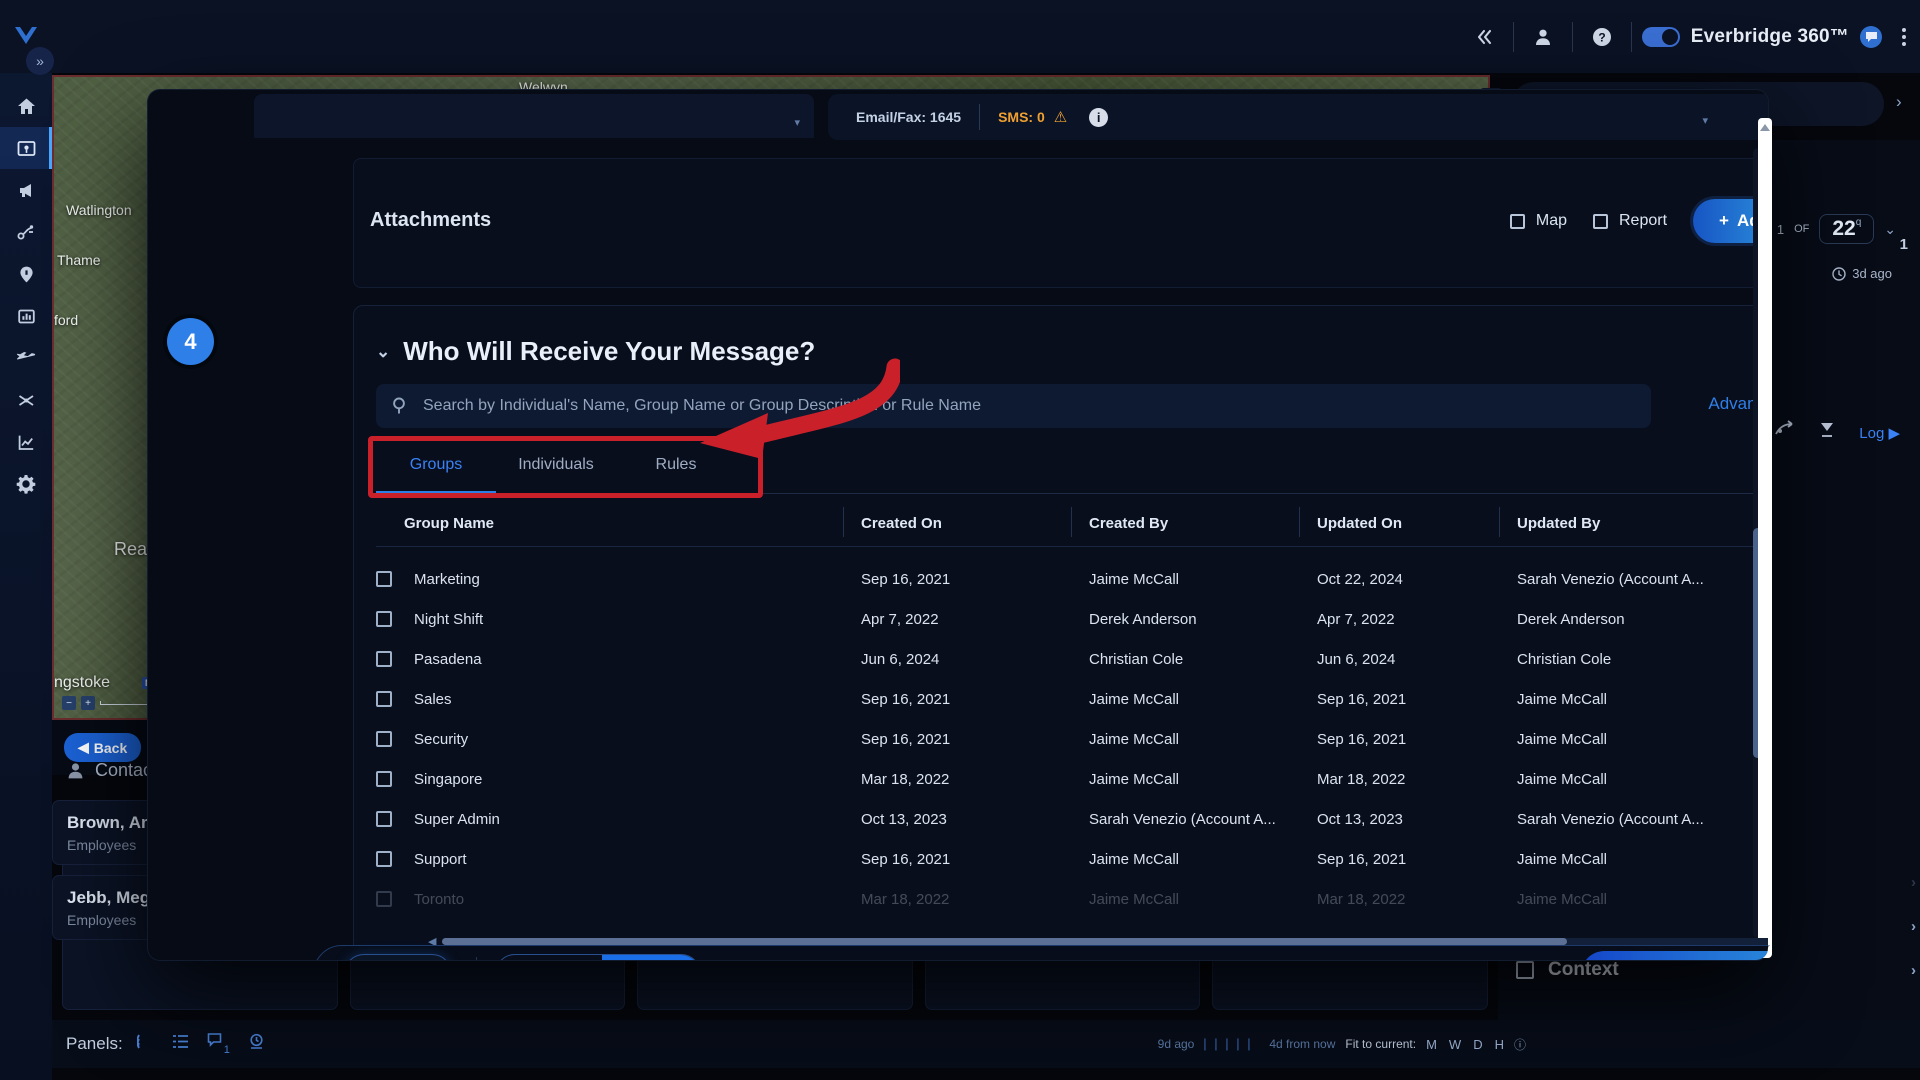 Image resolution: width=1920 pixels, height=1080 pixels. What do you see at coordinates (651, 957) in the screenshot?
I see `live-mode-button: ✓ Live` at bounding box center [651, 957].